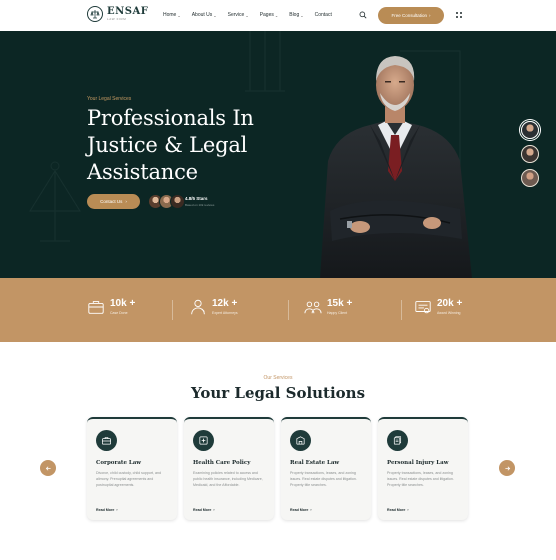 This screenshot has height=560, width=556. What do you see at coordinates (203, 440) in the screenshot?
I see `healthcare-icon` at bounding box center [203, 440].